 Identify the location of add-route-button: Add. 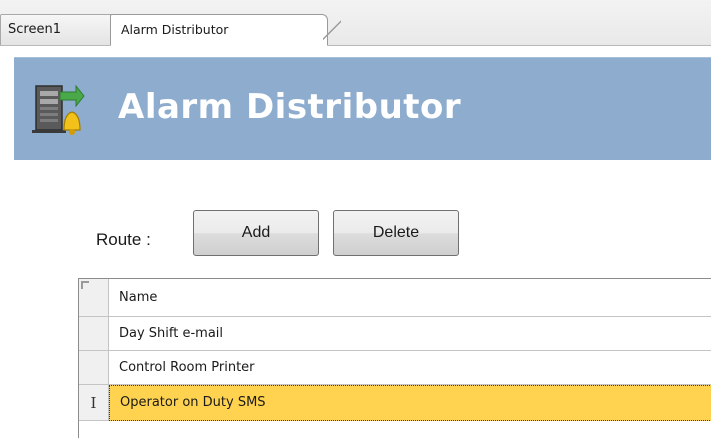
(256, 233).